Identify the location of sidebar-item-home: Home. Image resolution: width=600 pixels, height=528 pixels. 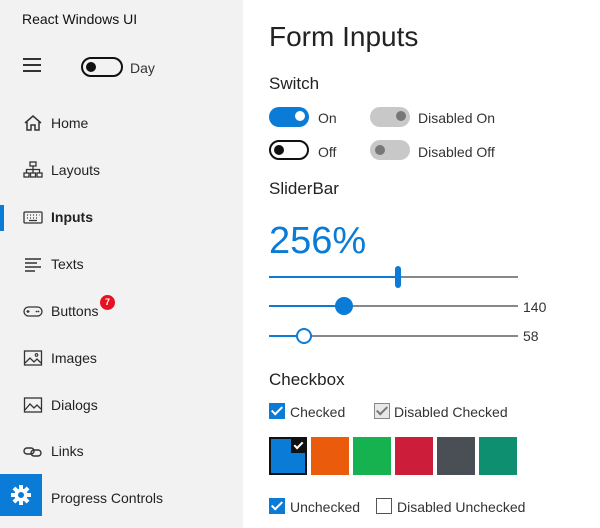
(121, 123).